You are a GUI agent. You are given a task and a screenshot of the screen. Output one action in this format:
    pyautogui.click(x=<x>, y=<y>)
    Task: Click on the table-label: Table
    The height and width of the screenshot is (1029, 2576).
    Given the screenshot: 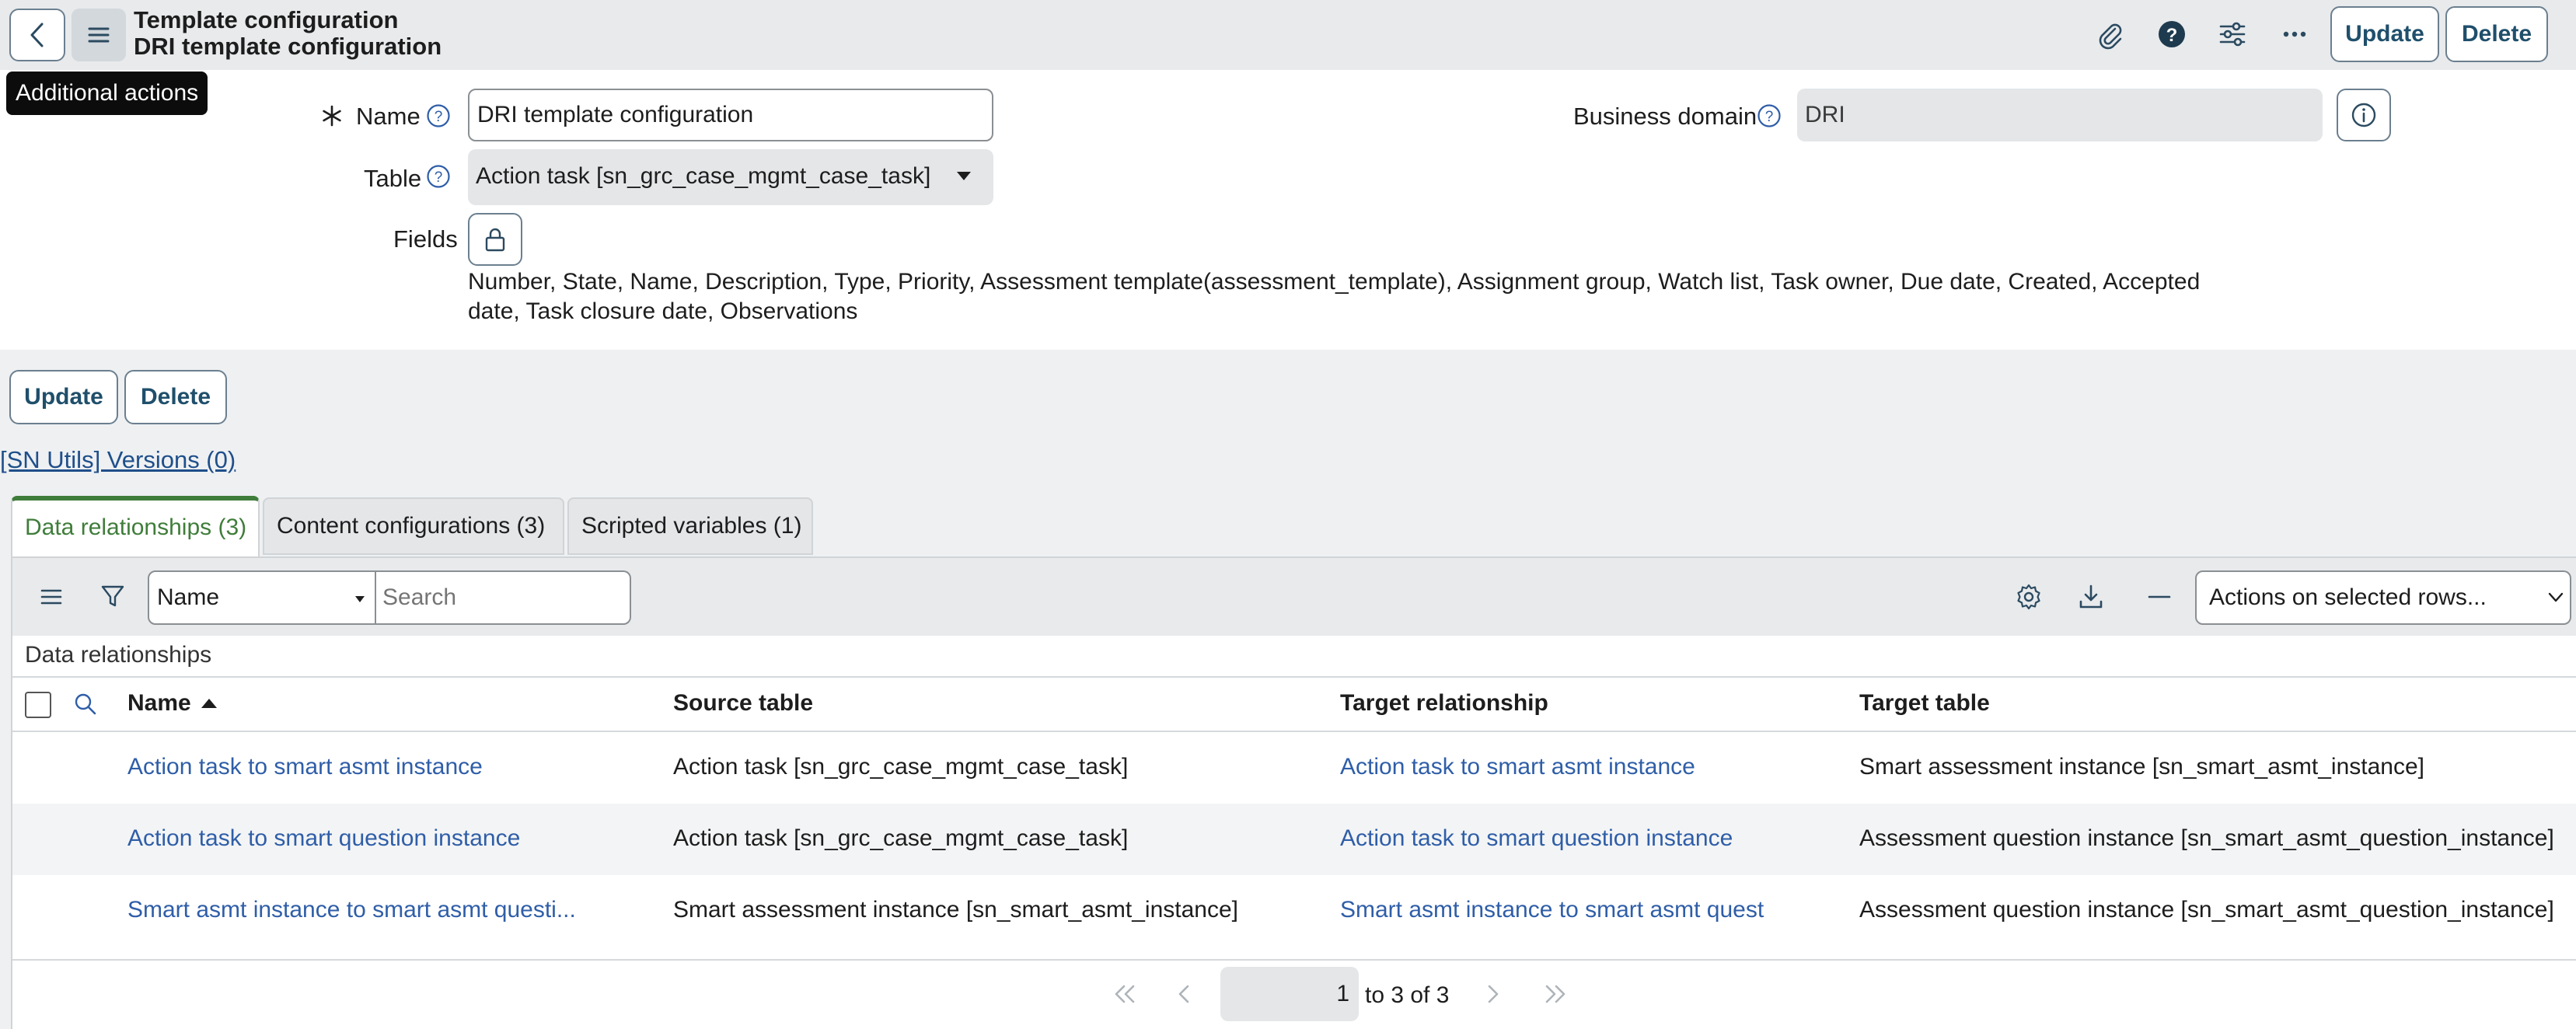 What is the action you would take?
    pyautogui.click(x=393, y=178)
    